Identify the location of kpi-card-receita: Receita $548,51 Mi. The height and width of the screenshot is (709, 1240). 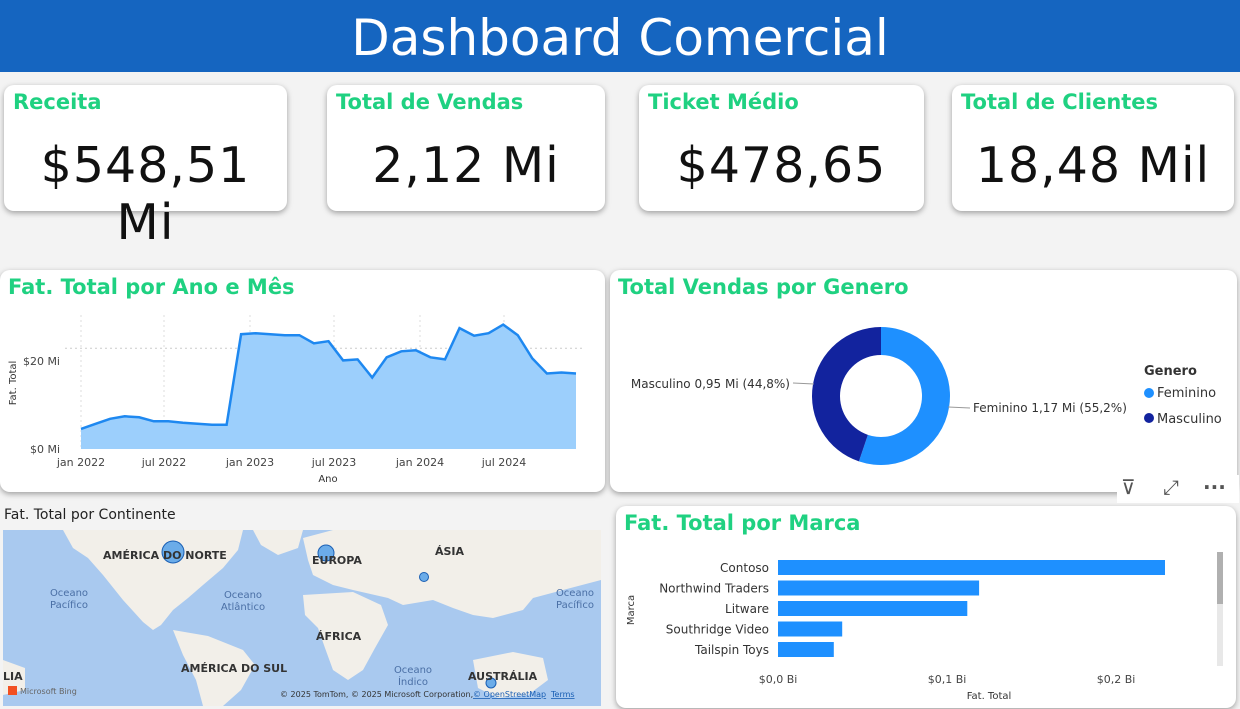
(145, 168).